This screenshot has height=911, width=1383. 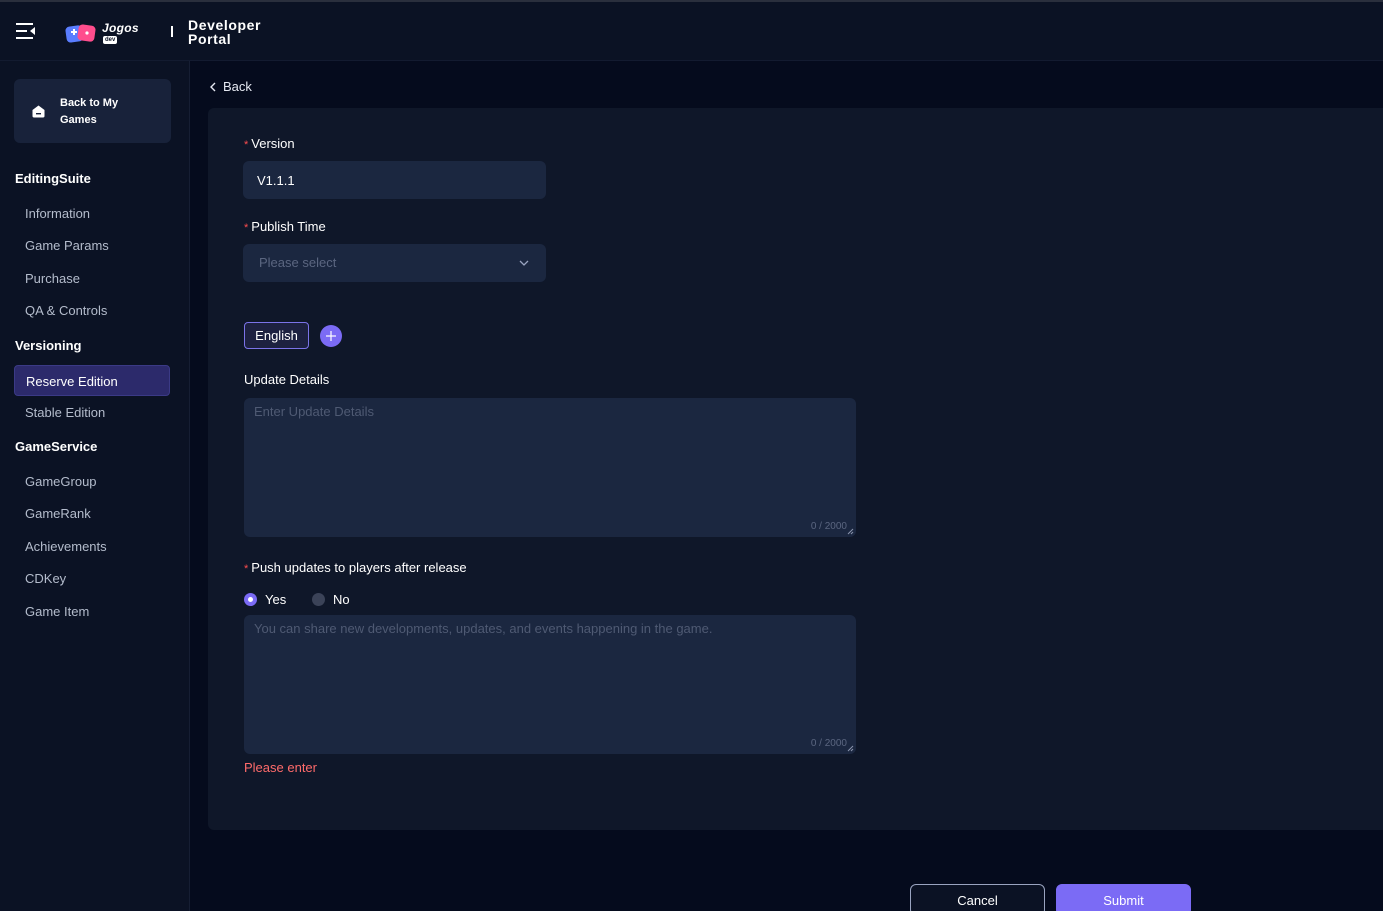 I want to click on sidebar-item-game-item: Game Item, so click(x=92, y=611).